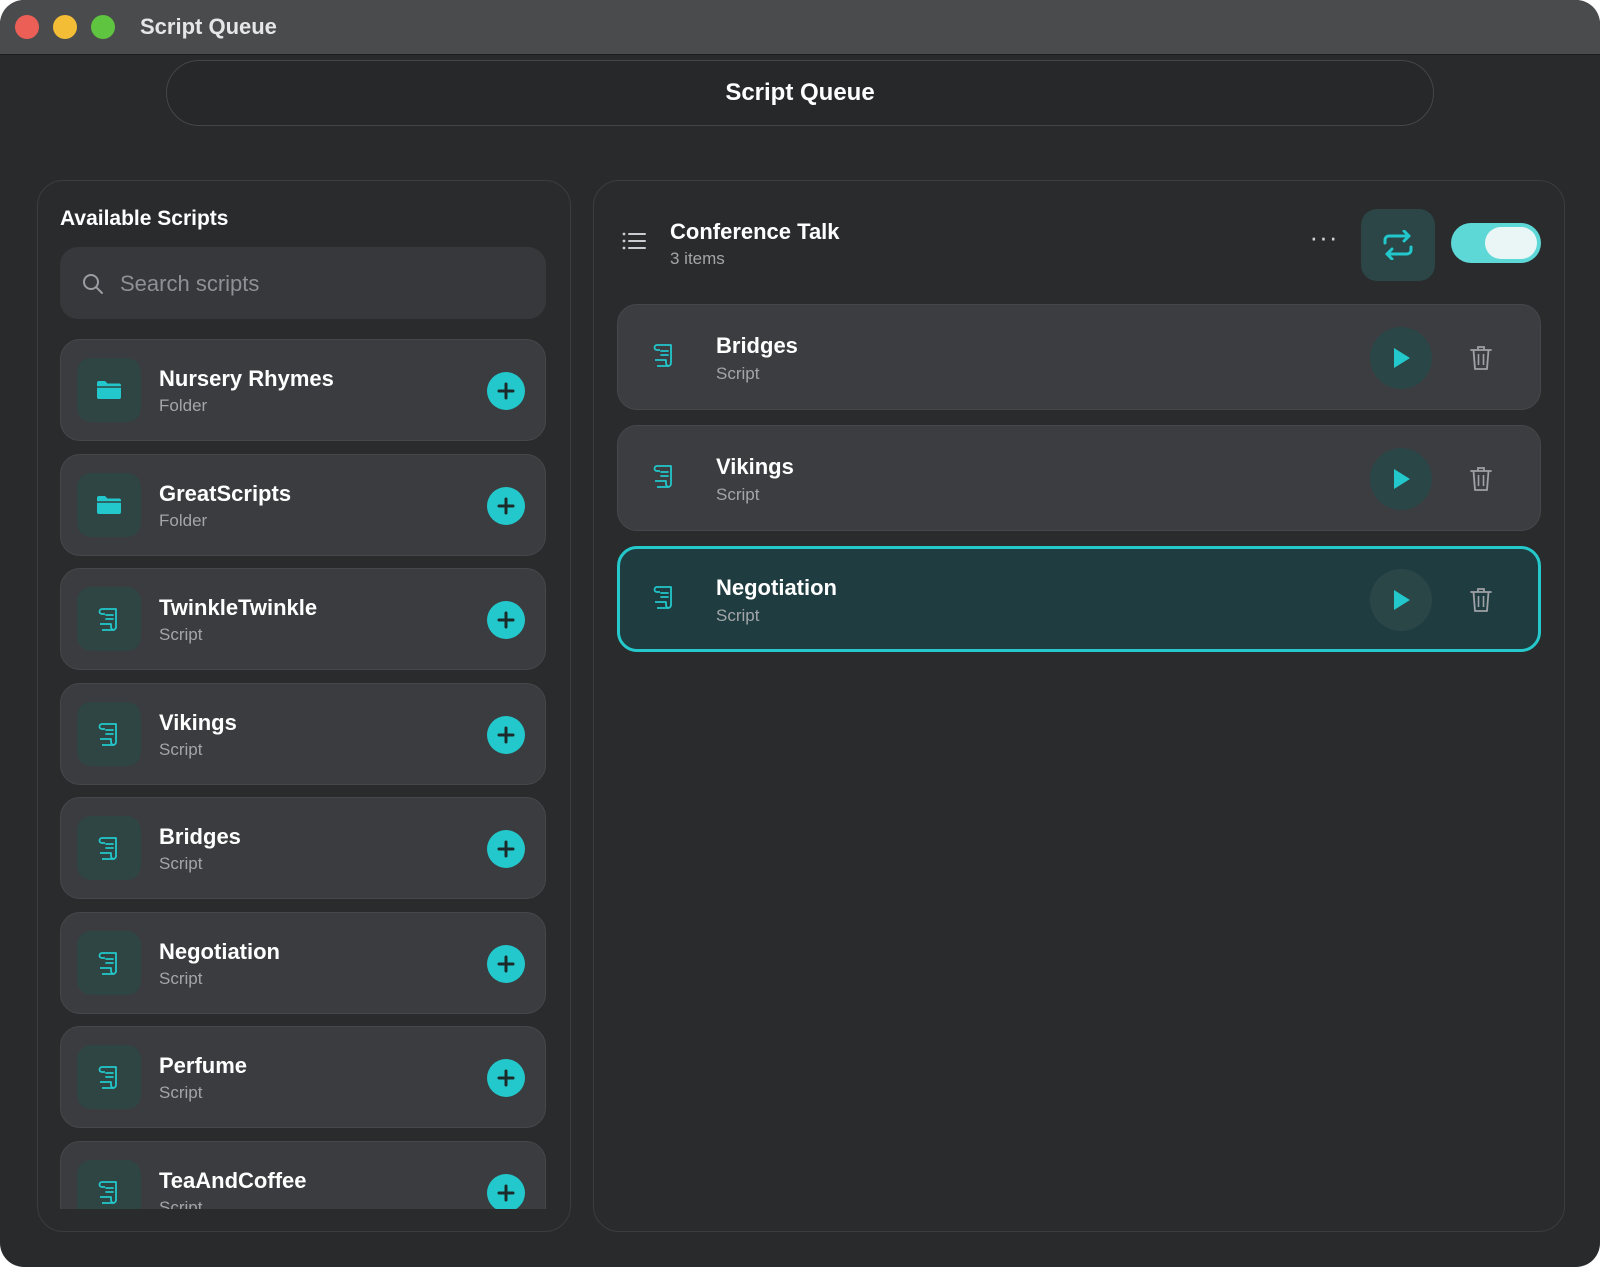  What do you see at coordinates (103, 27) in the screenshot?
I see `zoom-window-button` at bounding box center [103, 27].